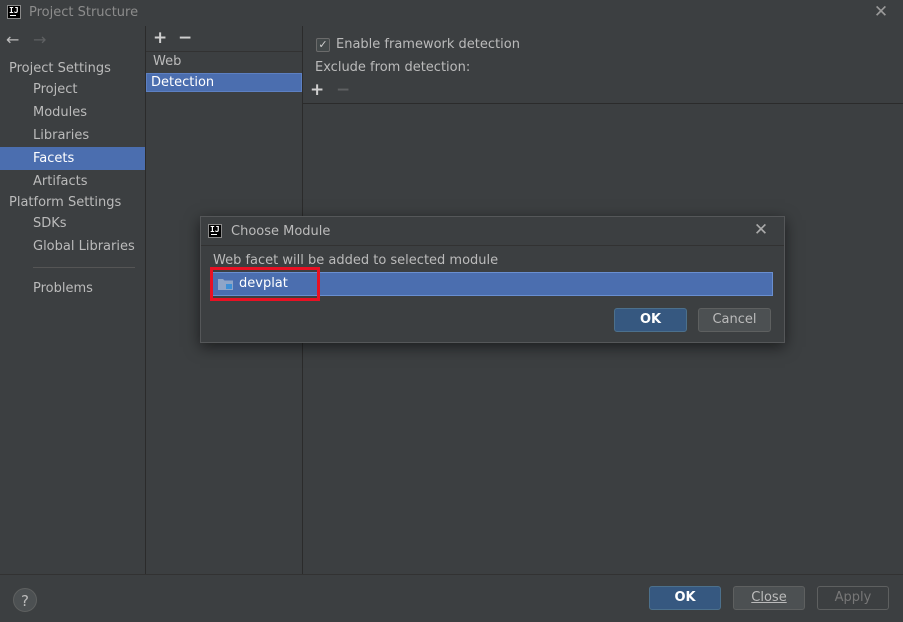 The width and height of the screenshot is (903, 622). I want to click on dialog-divider, so click(492, 245).